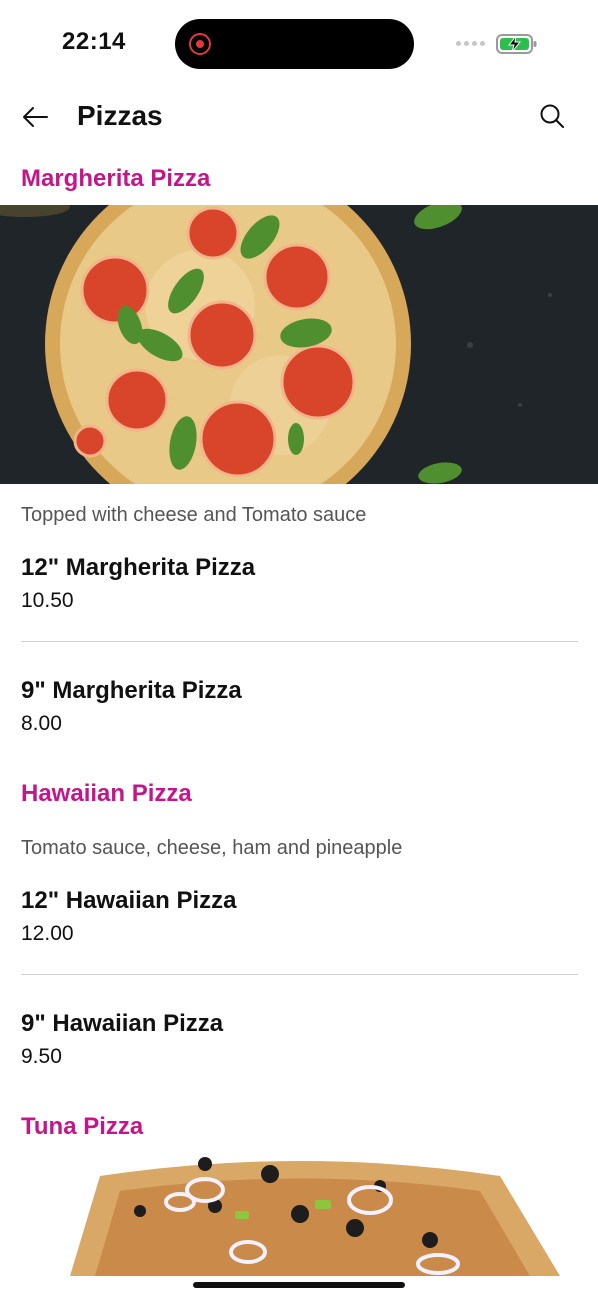 Image resolution: width=598 pixels, height=1300 pixels. I want to click on menu-item-price: 12.00, so click(47, 933).